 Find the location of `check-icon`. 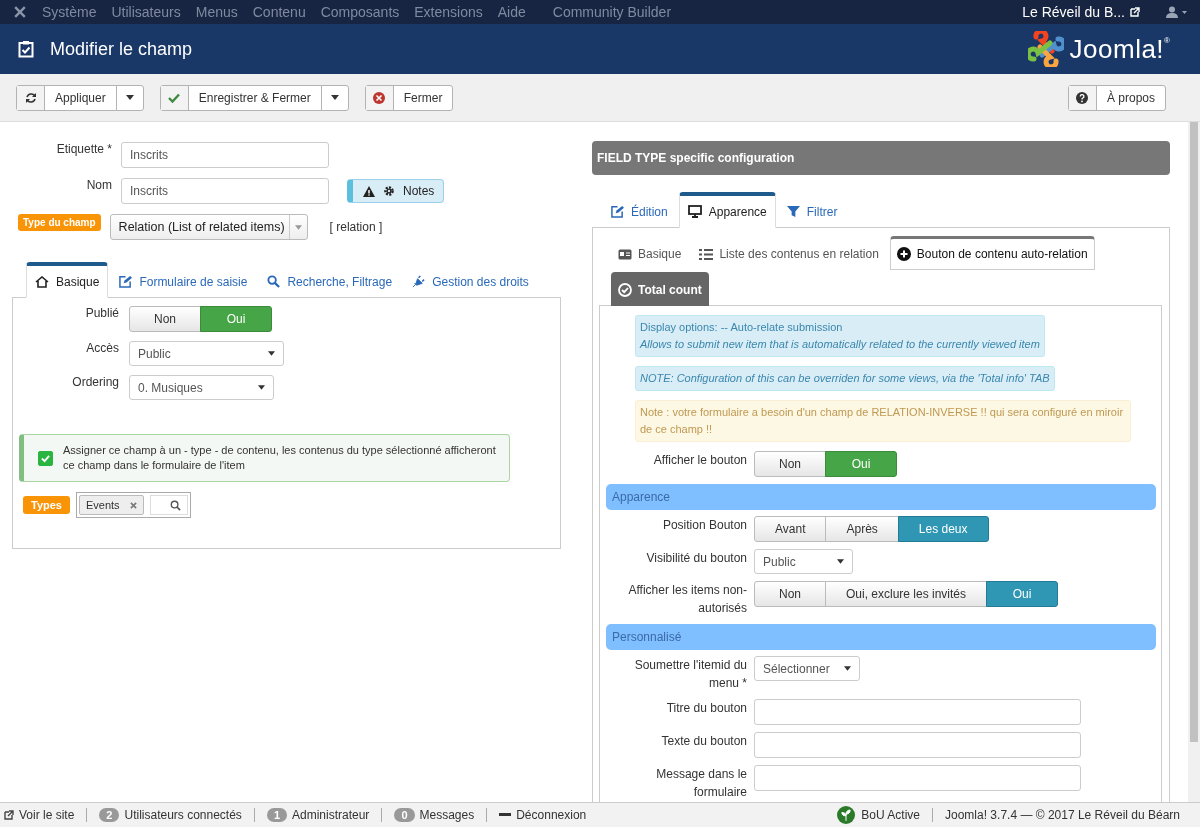

check-icon is located at coordinates (45, 458).